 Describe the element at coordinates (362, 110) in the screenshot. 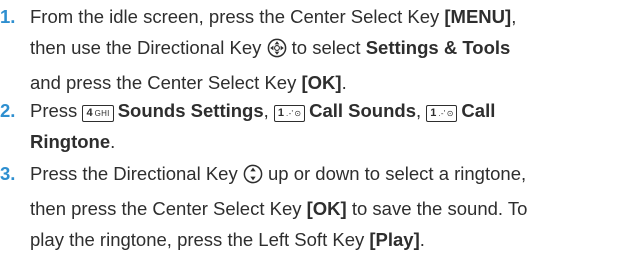

I see `call-sounds-label: Call Sounds` at that location.